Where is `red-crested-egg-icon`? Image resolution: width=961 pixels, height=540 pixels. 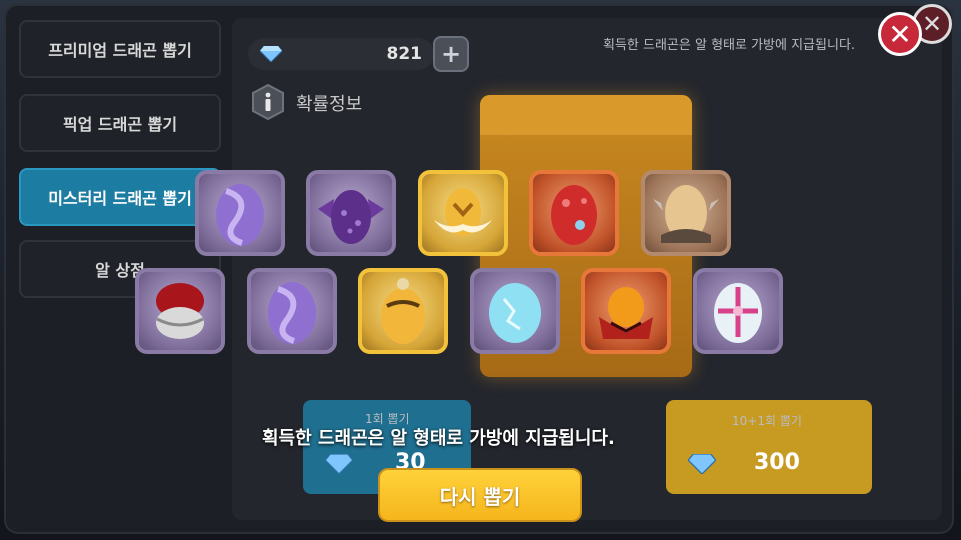 red-crested-egg-icon is located at coordinates (626, 313).